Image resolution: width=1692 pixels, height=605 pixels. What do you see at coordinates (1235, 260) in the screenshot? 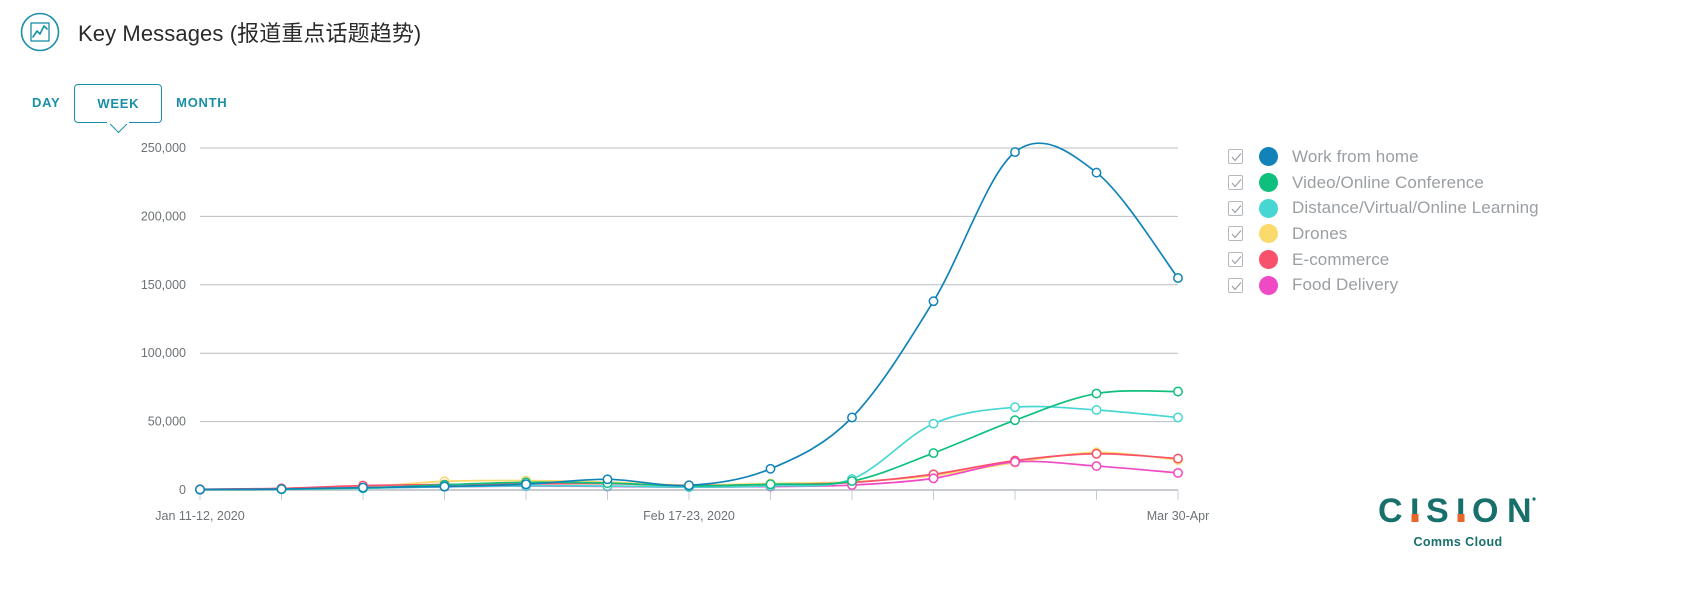
I see `checkbox-e-commerce` at bounding box center [1235, 260].